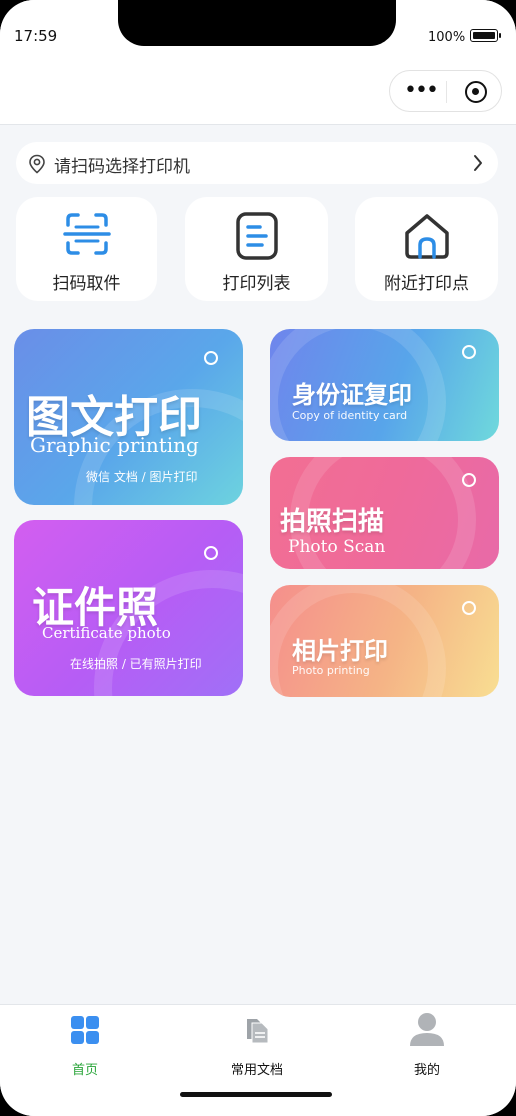 Image resolution: width=516 pixels, height=1116 pixels. What do you see at coordinates (332, 522) in the screenshot?
I see `card-title: 拍照扫描` at bounding box center [332, 522].